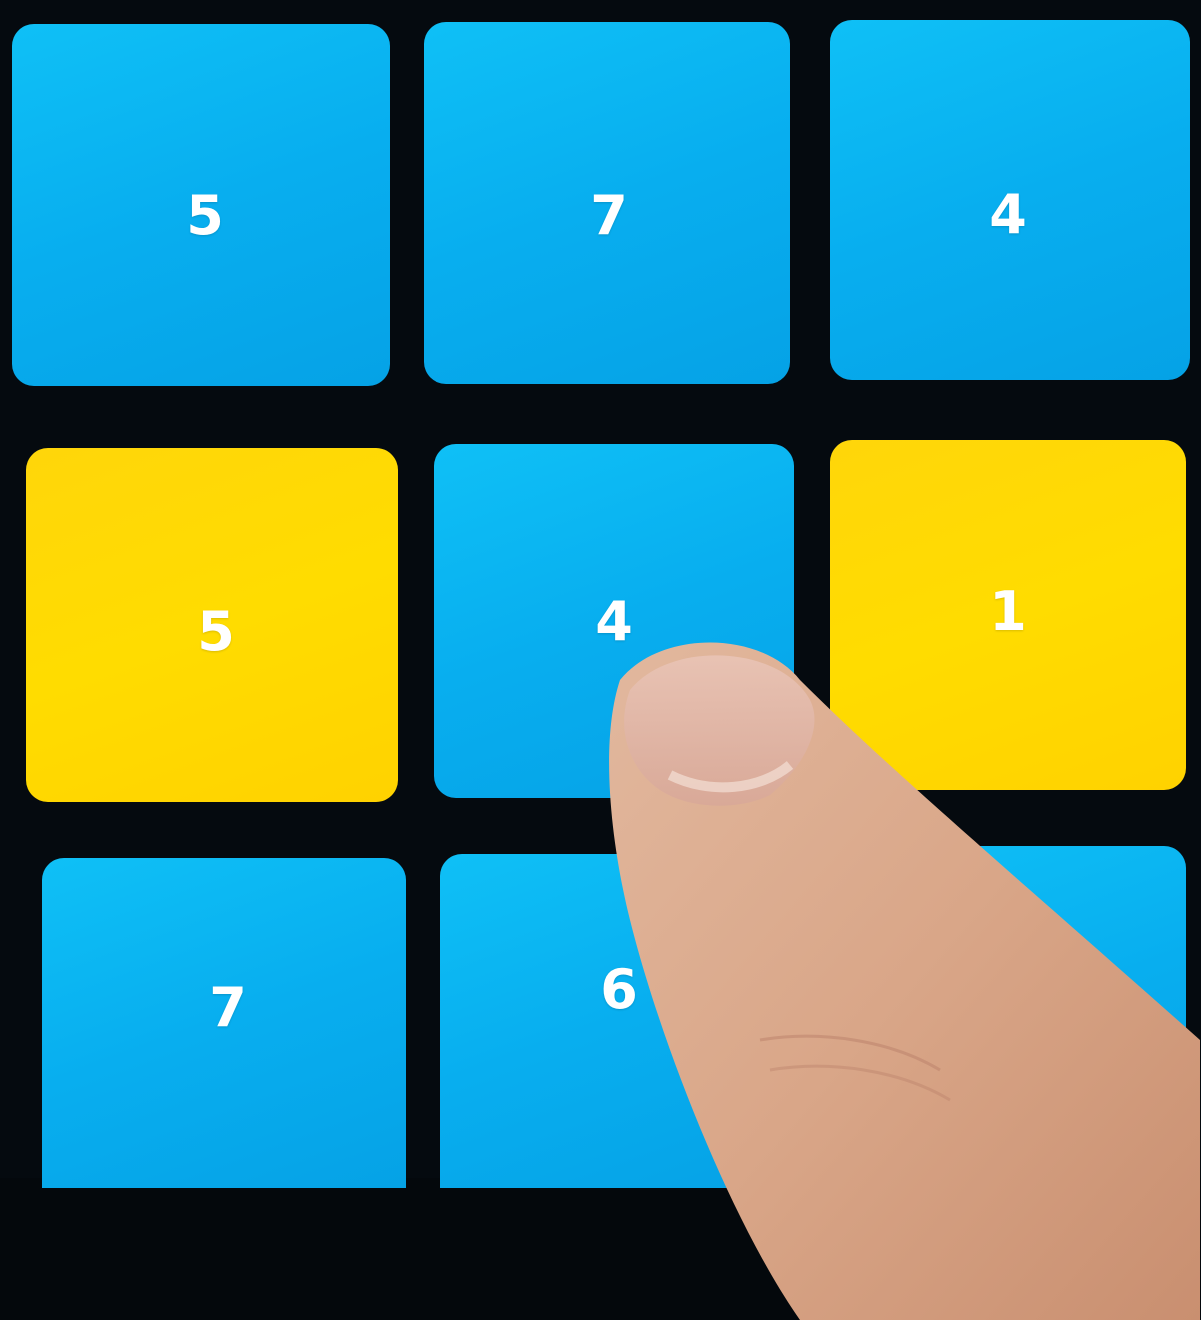  Describe the element at coordinates (1008, 611) in the screenshot. I see `tile-value: 1` at that location.